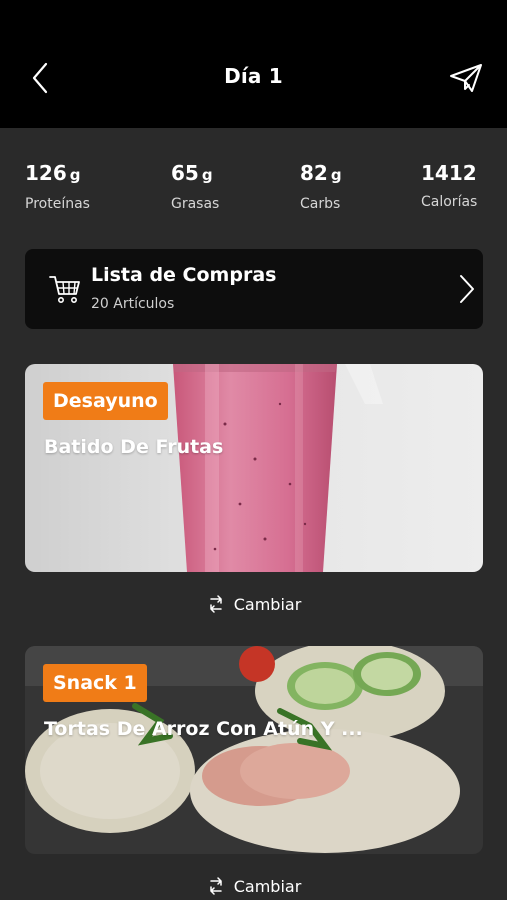 The height and width of the screenshot is (900, 507). Describe the element at coordinates (57, 204) in the screenshot. I see `macro-label: Proteínas` at that location.